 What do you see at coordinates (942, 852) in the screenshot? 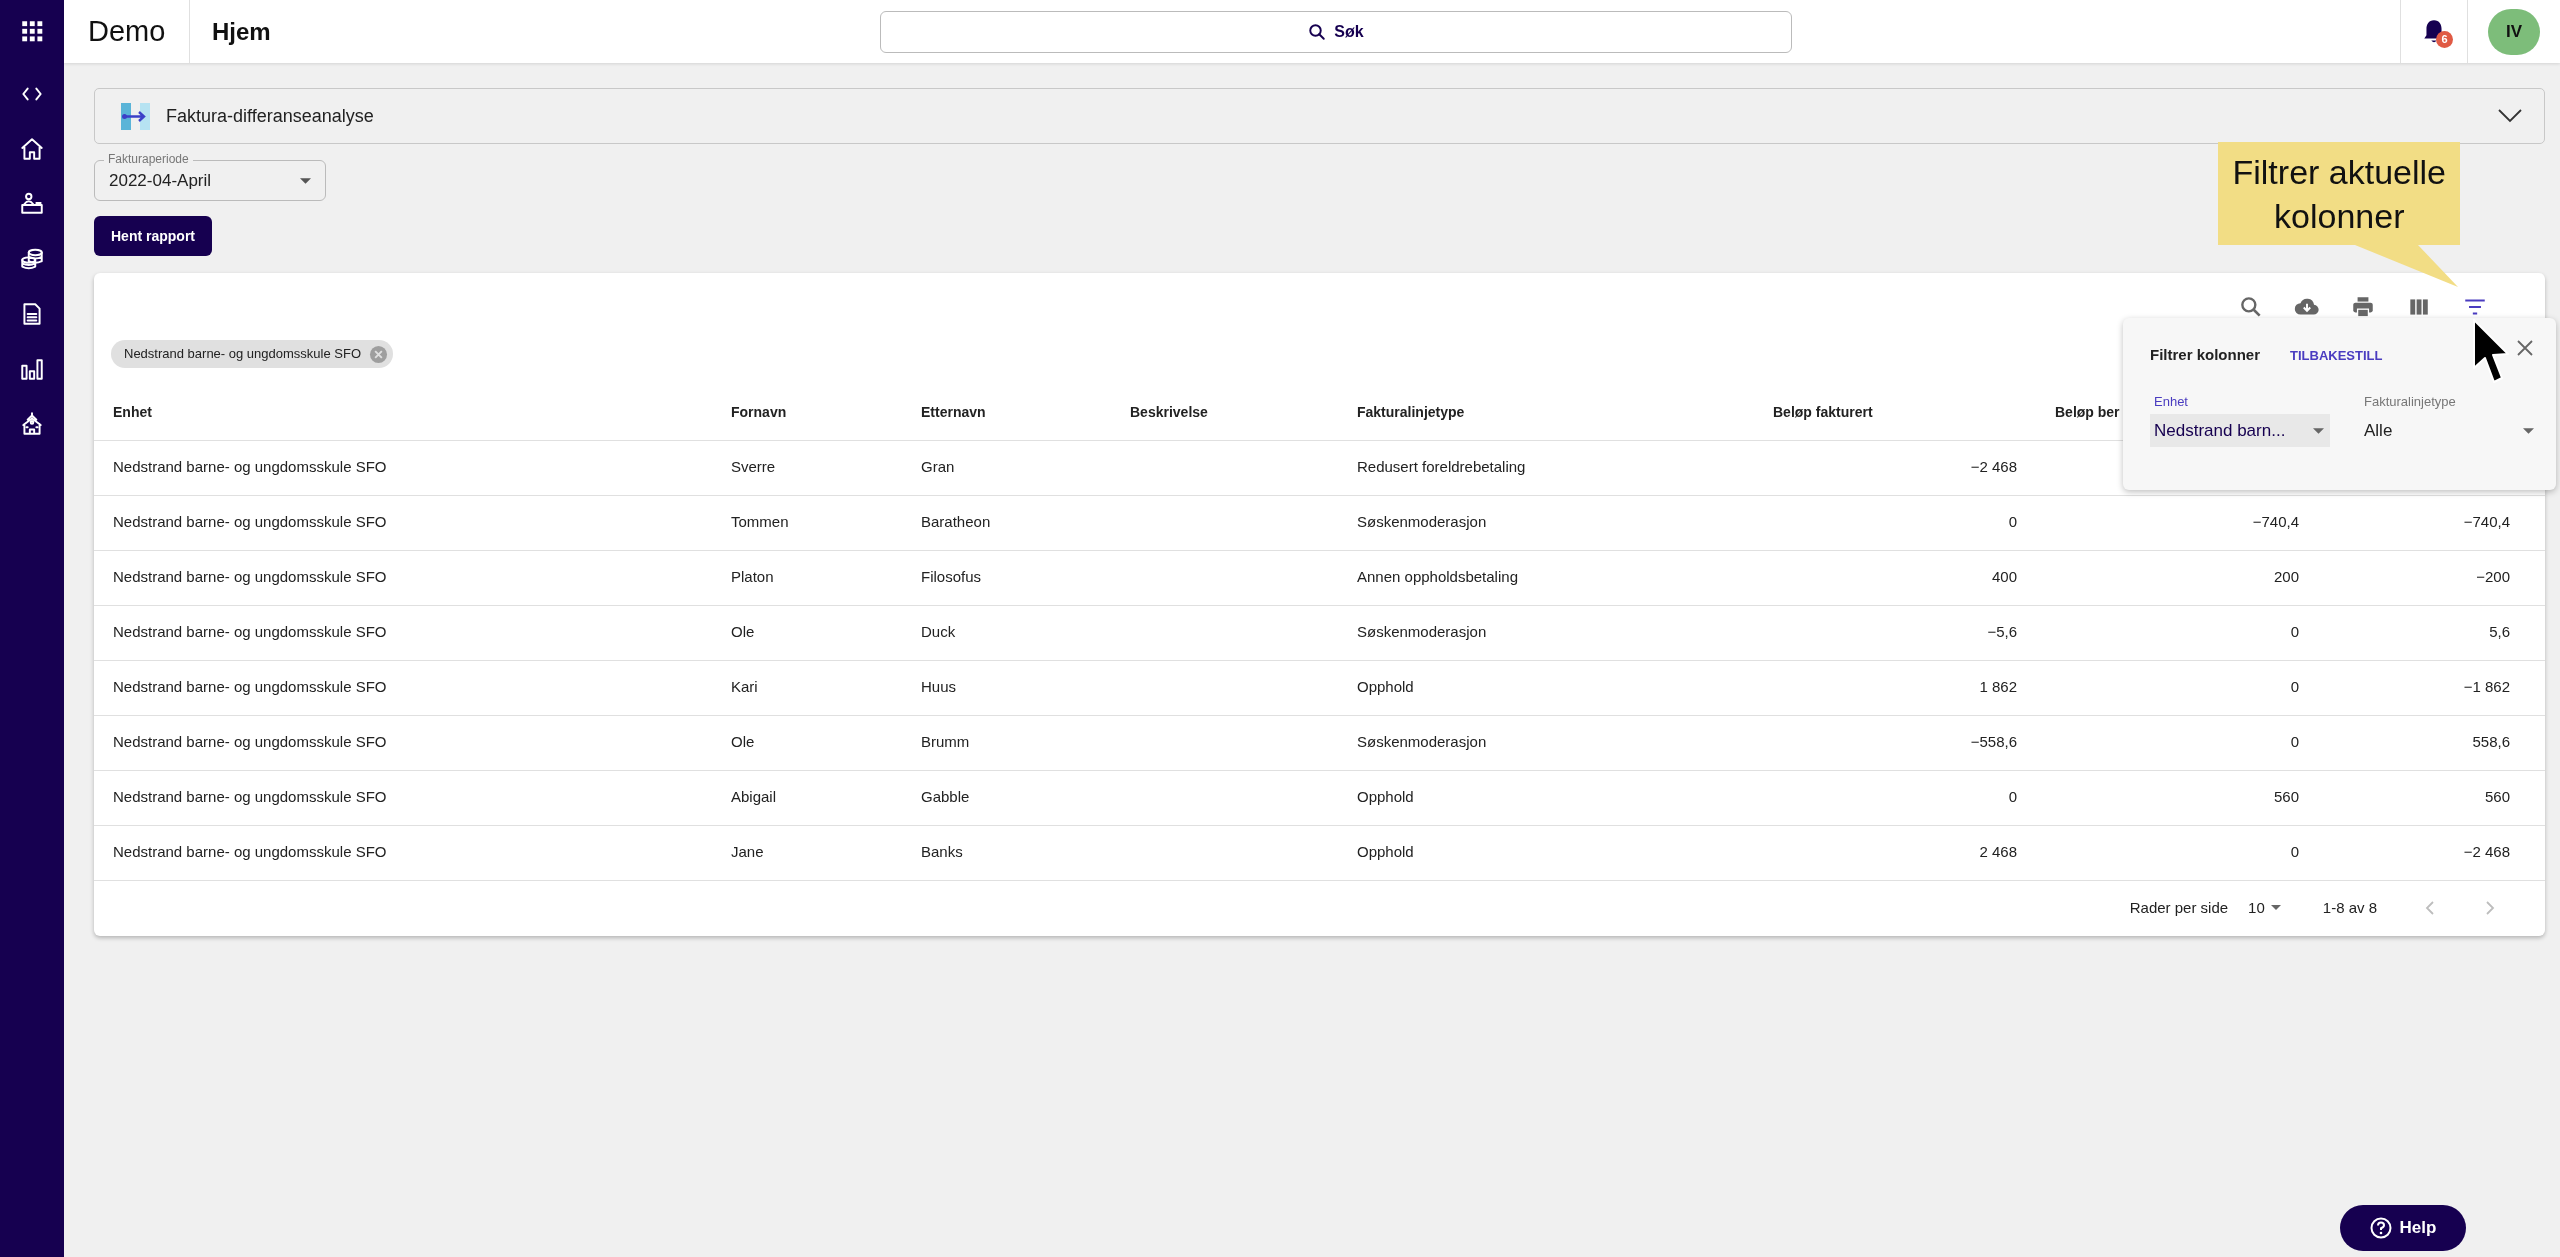
I see `table-cell: Banks` at bounding box center [942, 852].